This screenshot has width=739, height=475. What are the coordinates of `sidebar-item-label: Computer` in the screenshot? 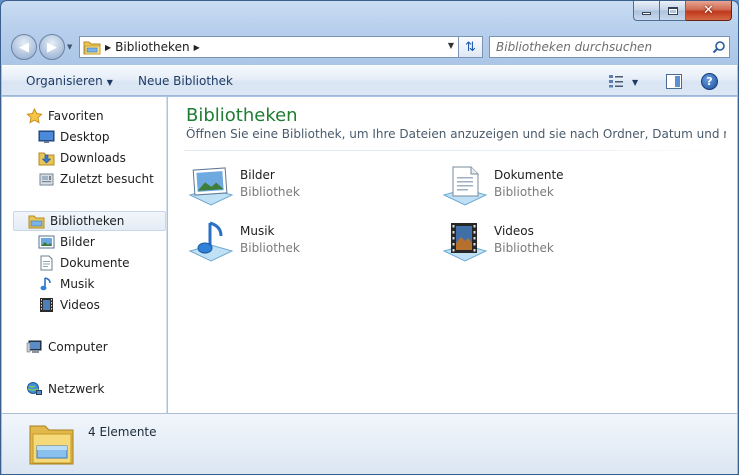 It's located at (78, 347).